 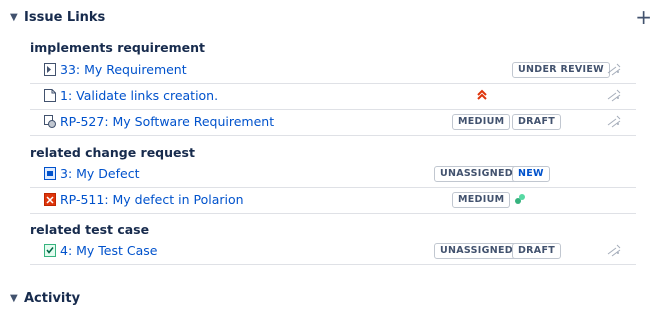 I want to click on test-case-icon, so click(x=50, y=250).